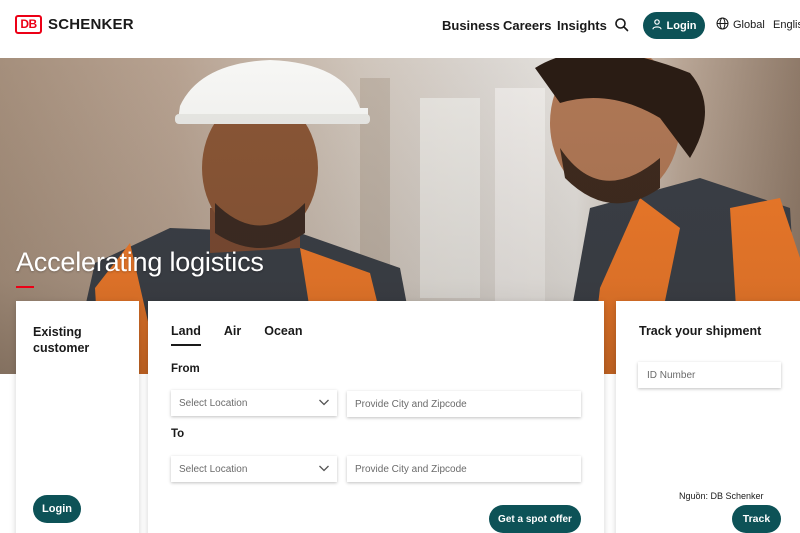  I want to click on header-login-button: Login, so click(674, 25).